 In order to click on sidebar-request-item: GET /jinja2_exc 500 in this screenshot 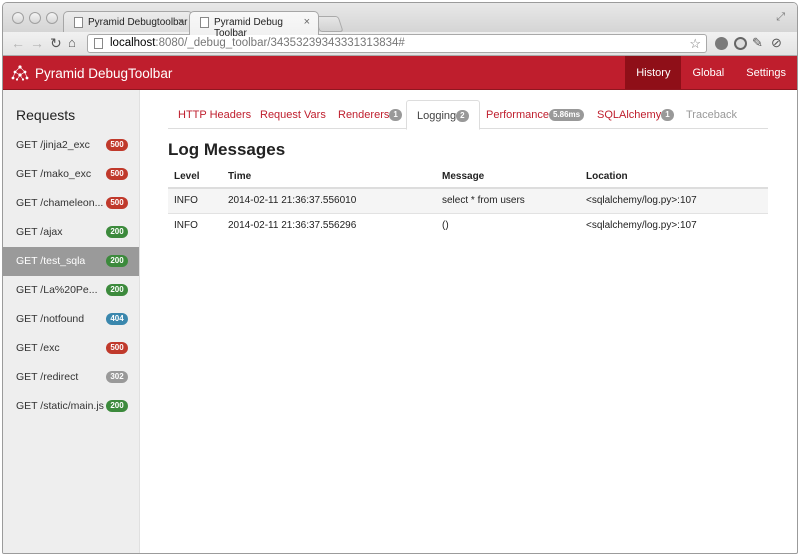, I will do `click(71, 145)`.